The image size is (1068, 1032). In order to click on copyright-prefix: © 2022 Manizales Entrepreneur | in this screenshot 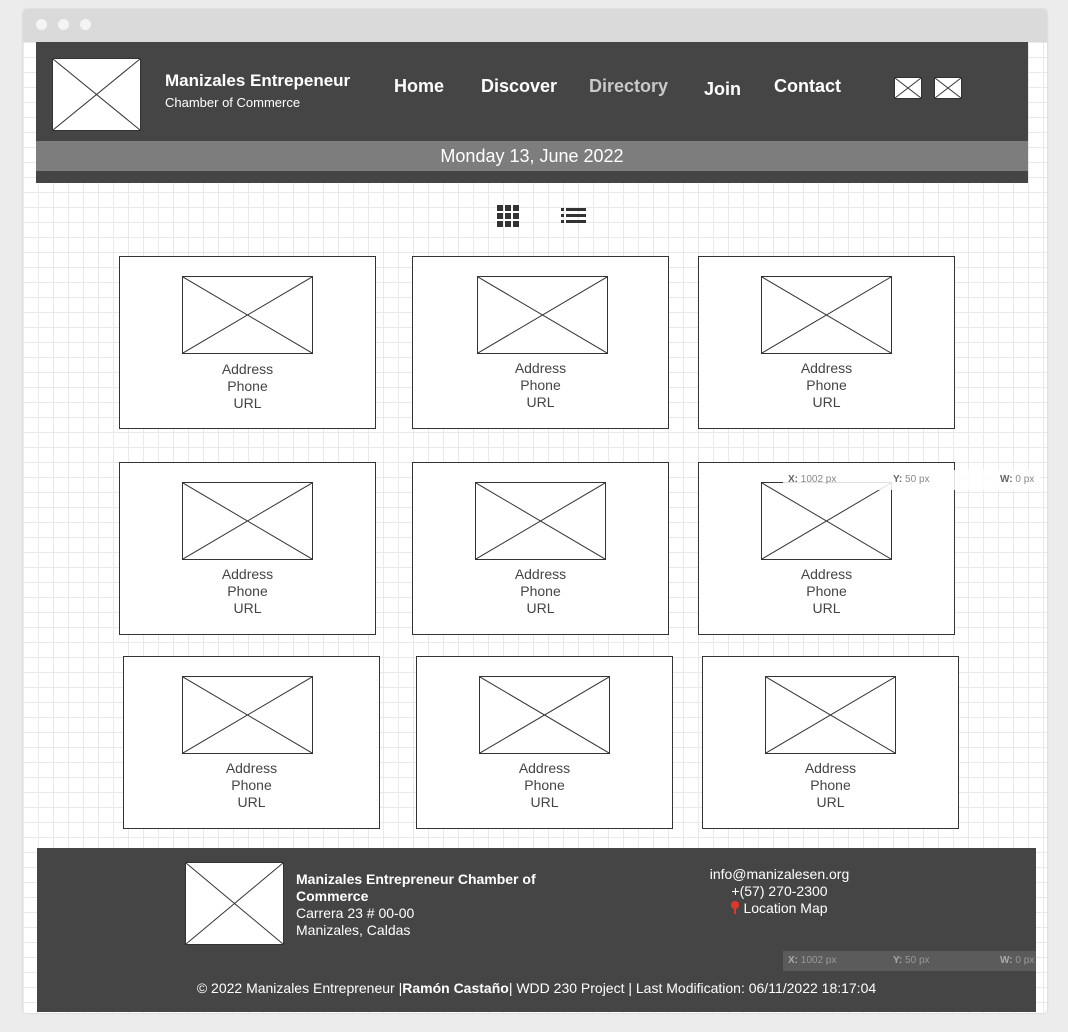, I will do `click(299, 988)`.